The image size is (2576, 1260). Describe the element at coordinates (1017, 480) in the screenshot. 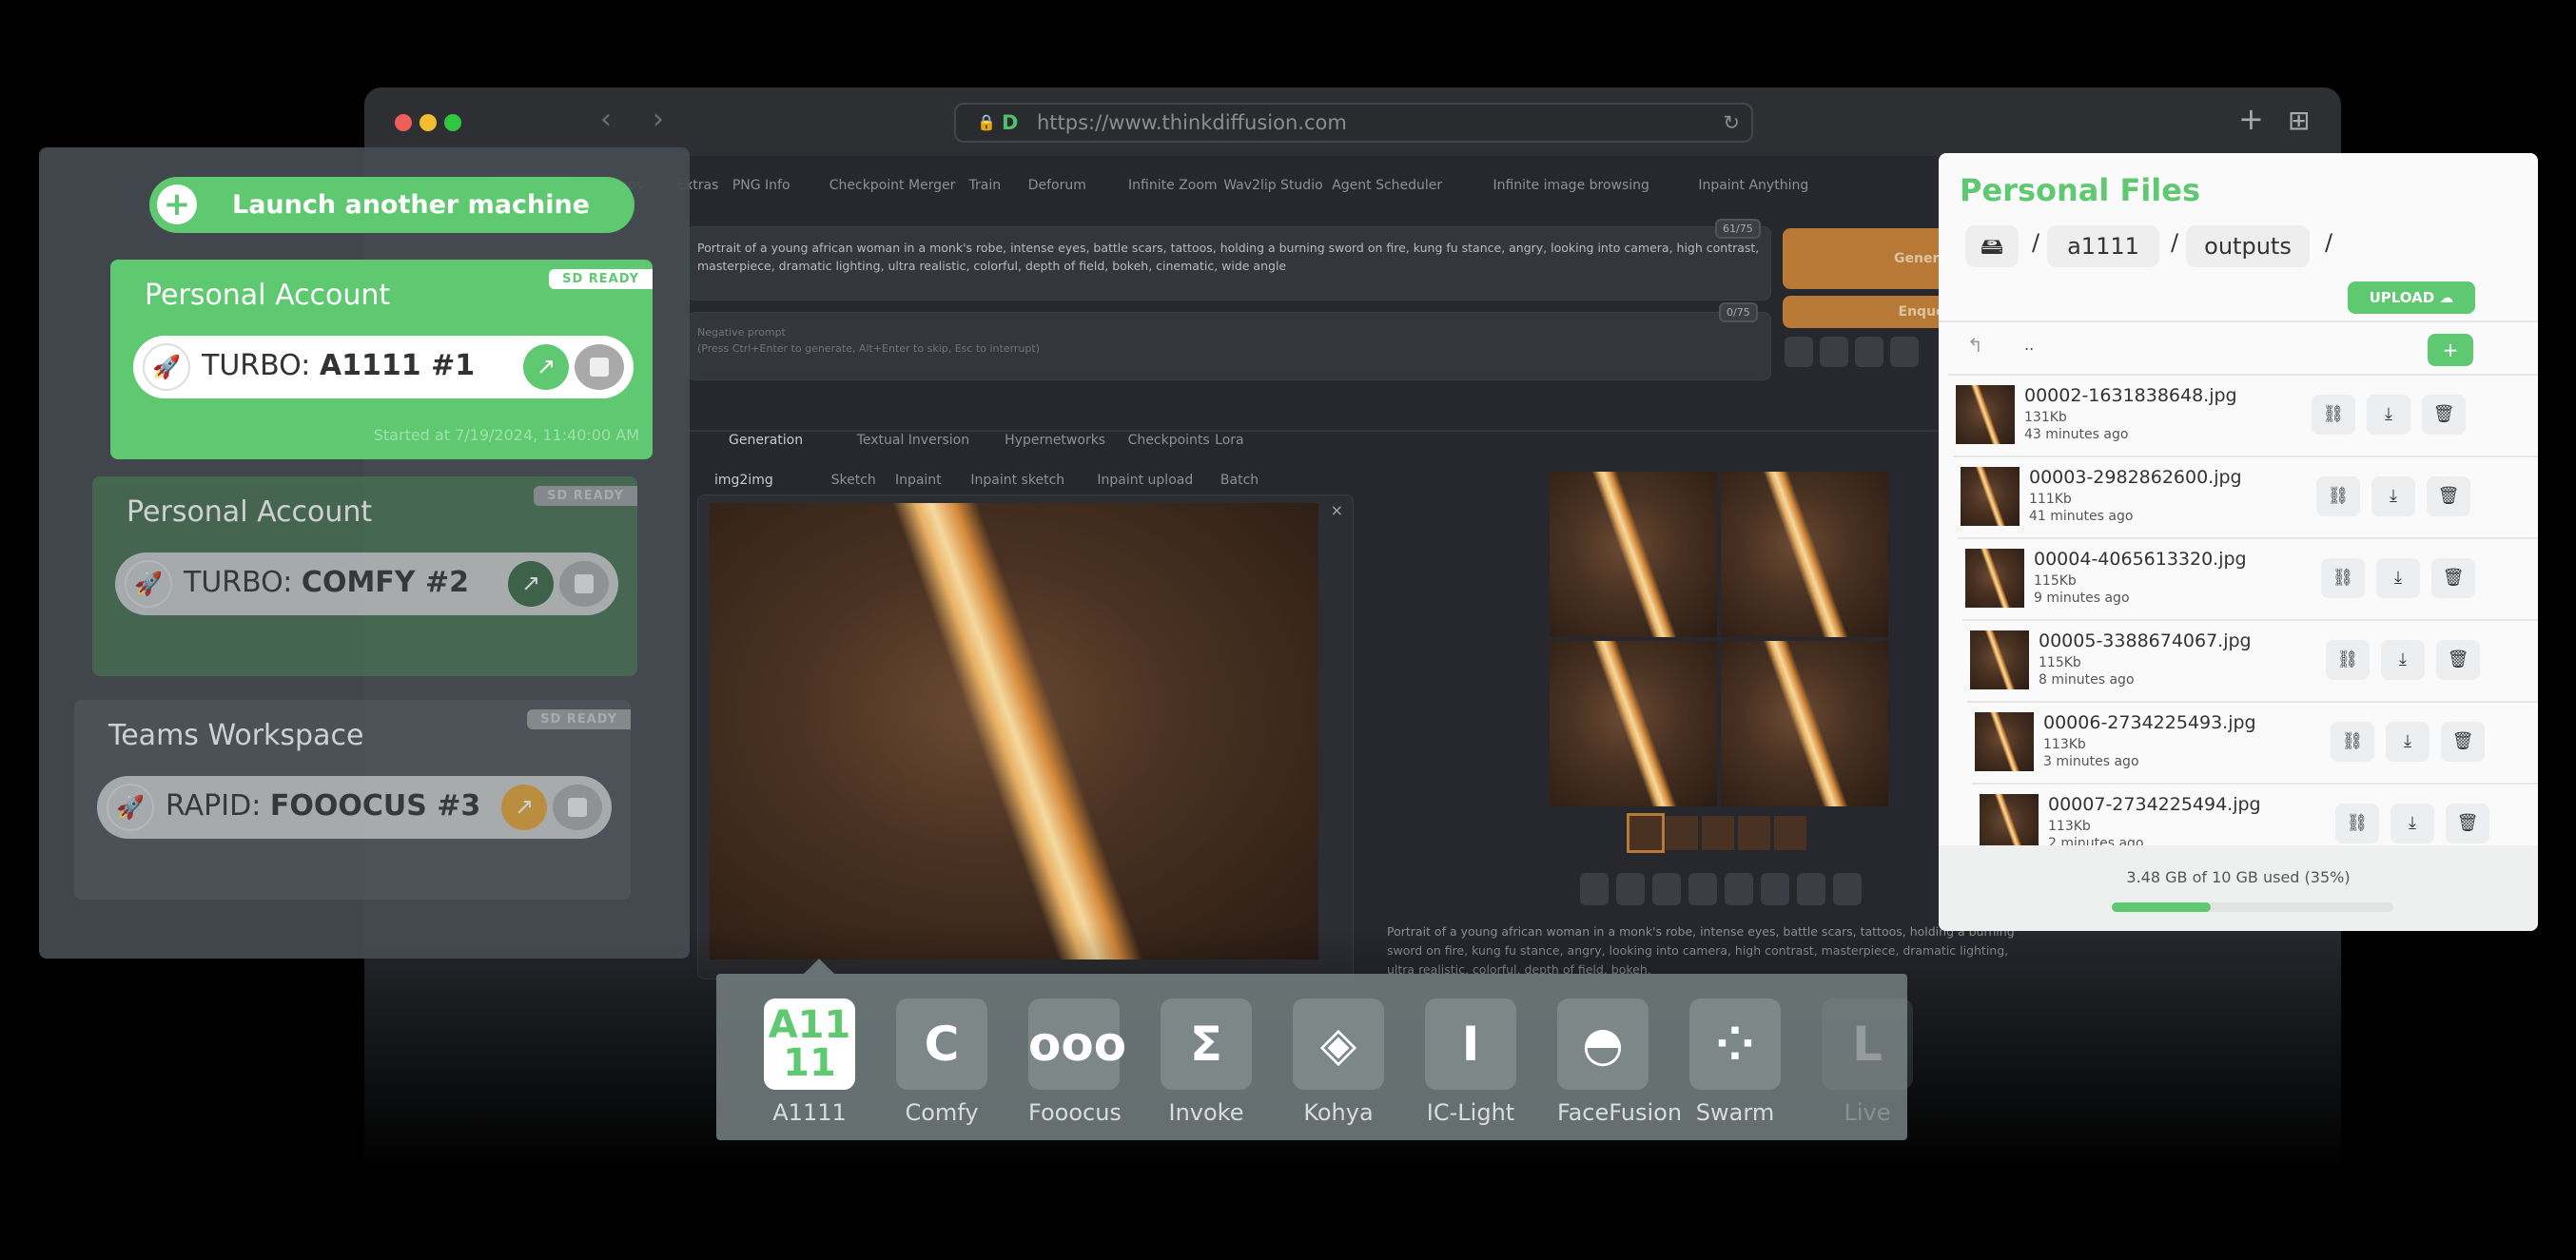

I see `subtab-inpaint-sketch: Inpaint sketch` at that location.